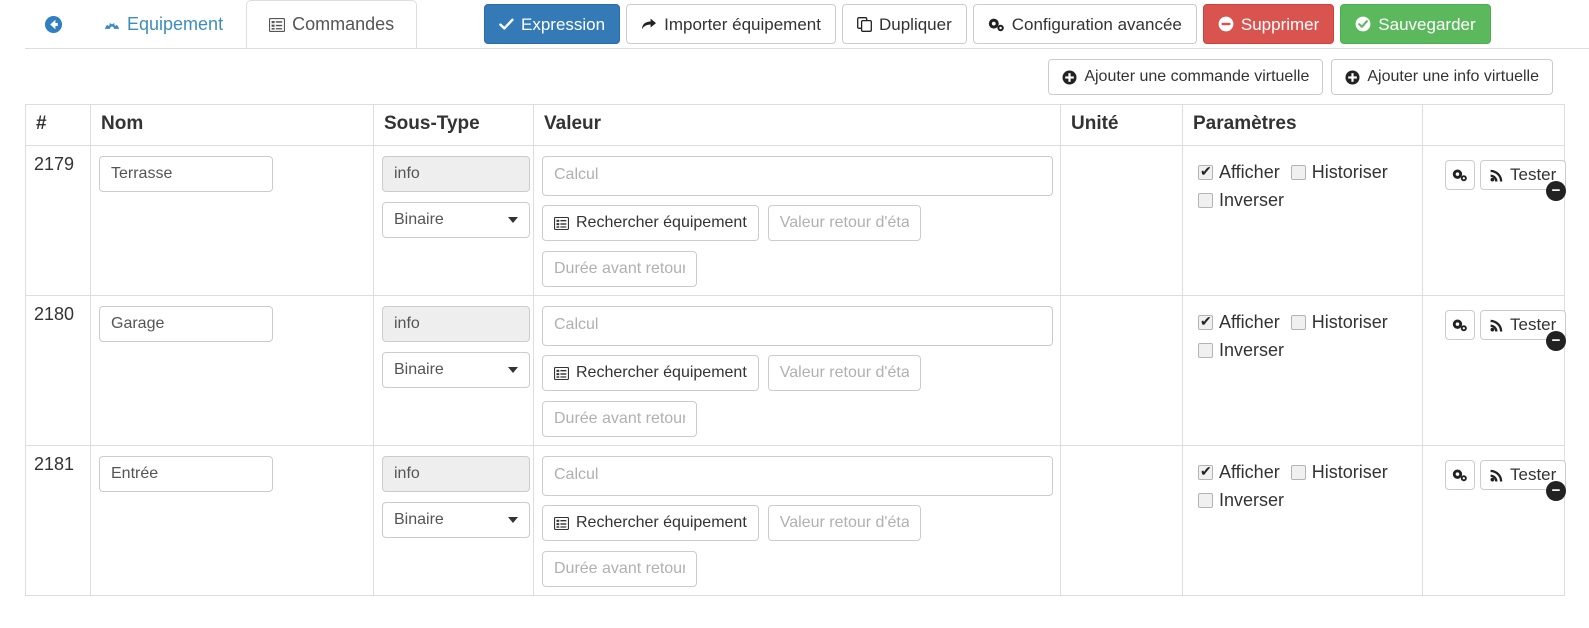  What do you see at coordinates (1352, 77) in the screenshot?
I see `plus-circle-icon` at bounding box center [1352, 77].